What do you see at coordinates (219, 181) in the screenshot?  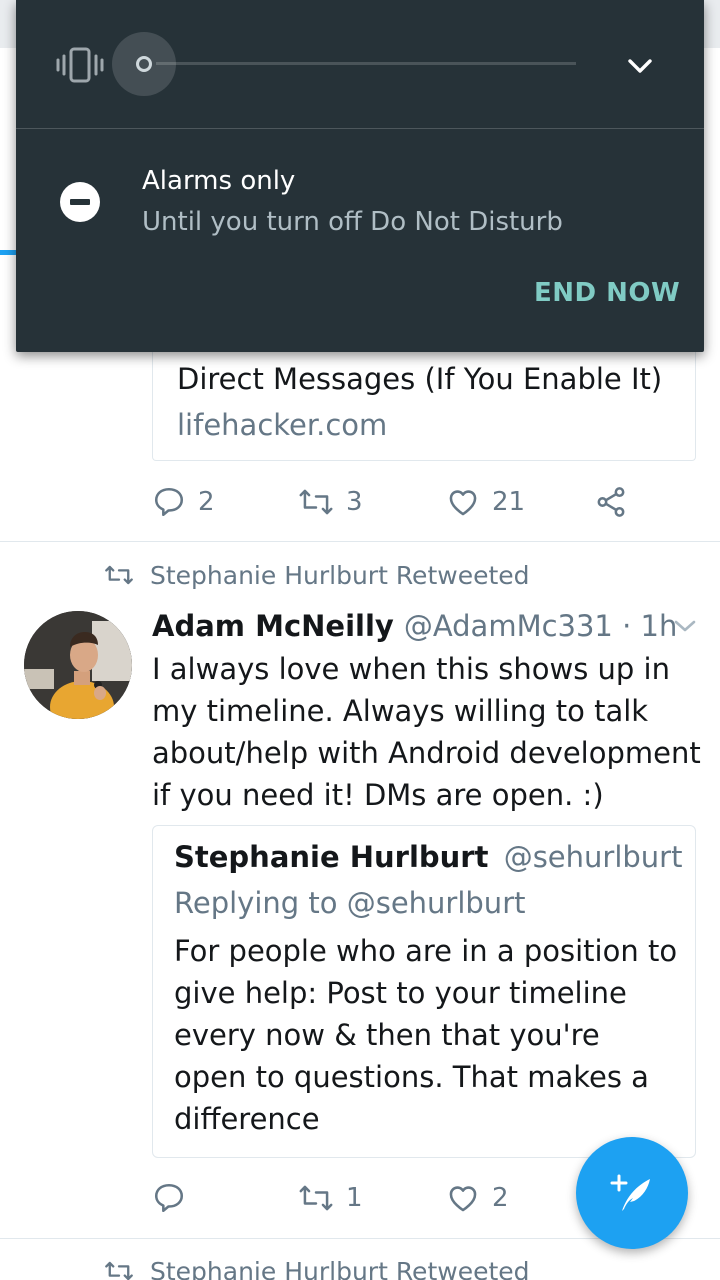 I see `dnd-mode-title: Alarms only` at bounding box center [219, 181].